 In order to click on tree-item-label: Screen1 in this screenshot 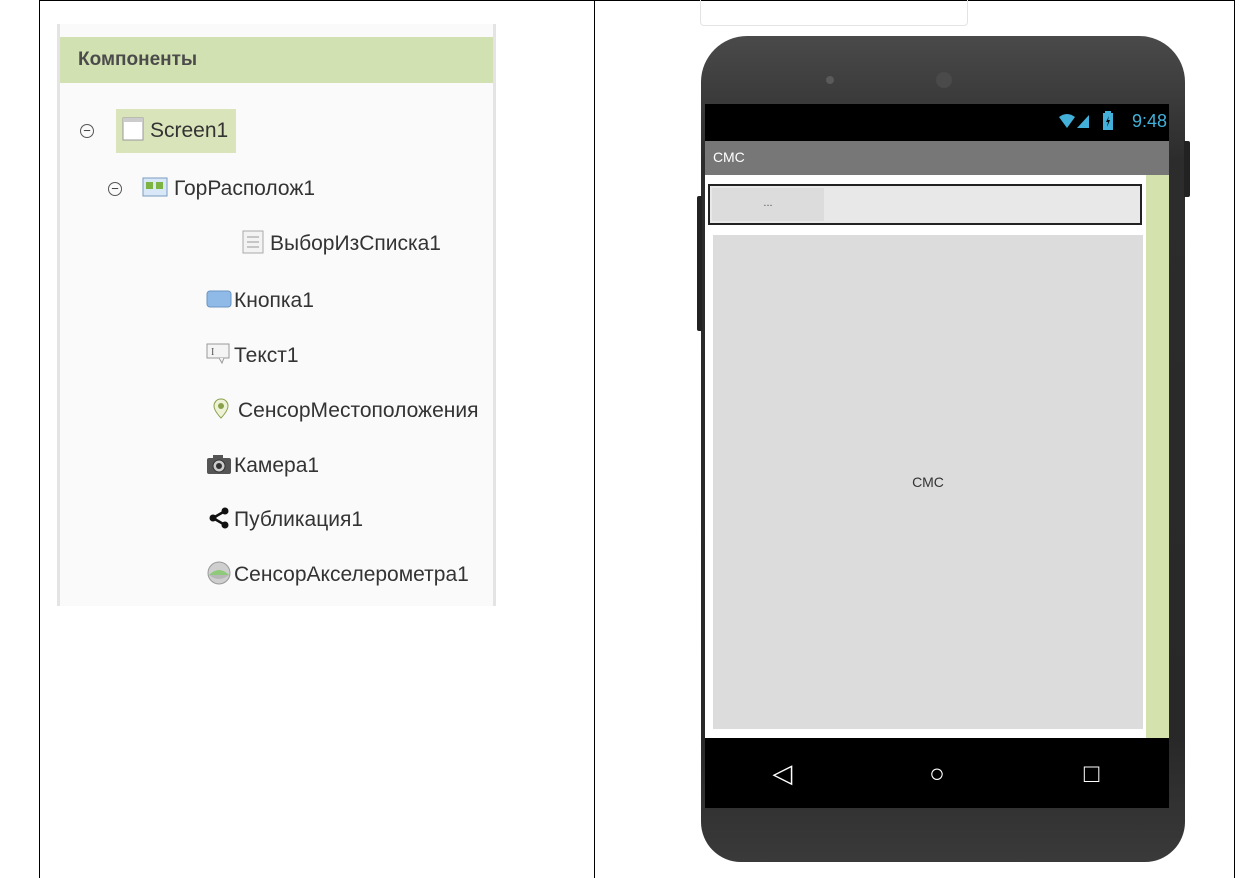, I will do `click(189, 130)`.